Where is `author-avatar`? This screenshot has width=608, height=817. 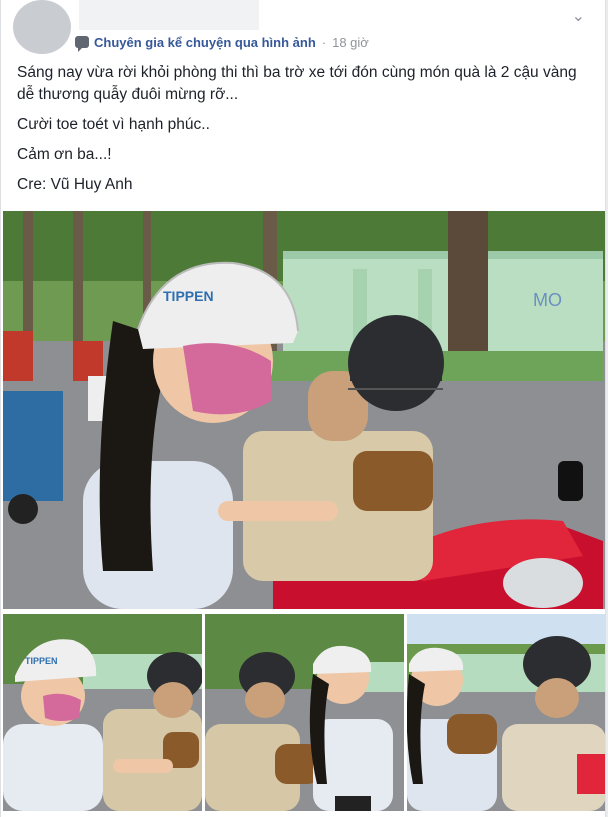
author-avatar is located at coordinates (42, 27).